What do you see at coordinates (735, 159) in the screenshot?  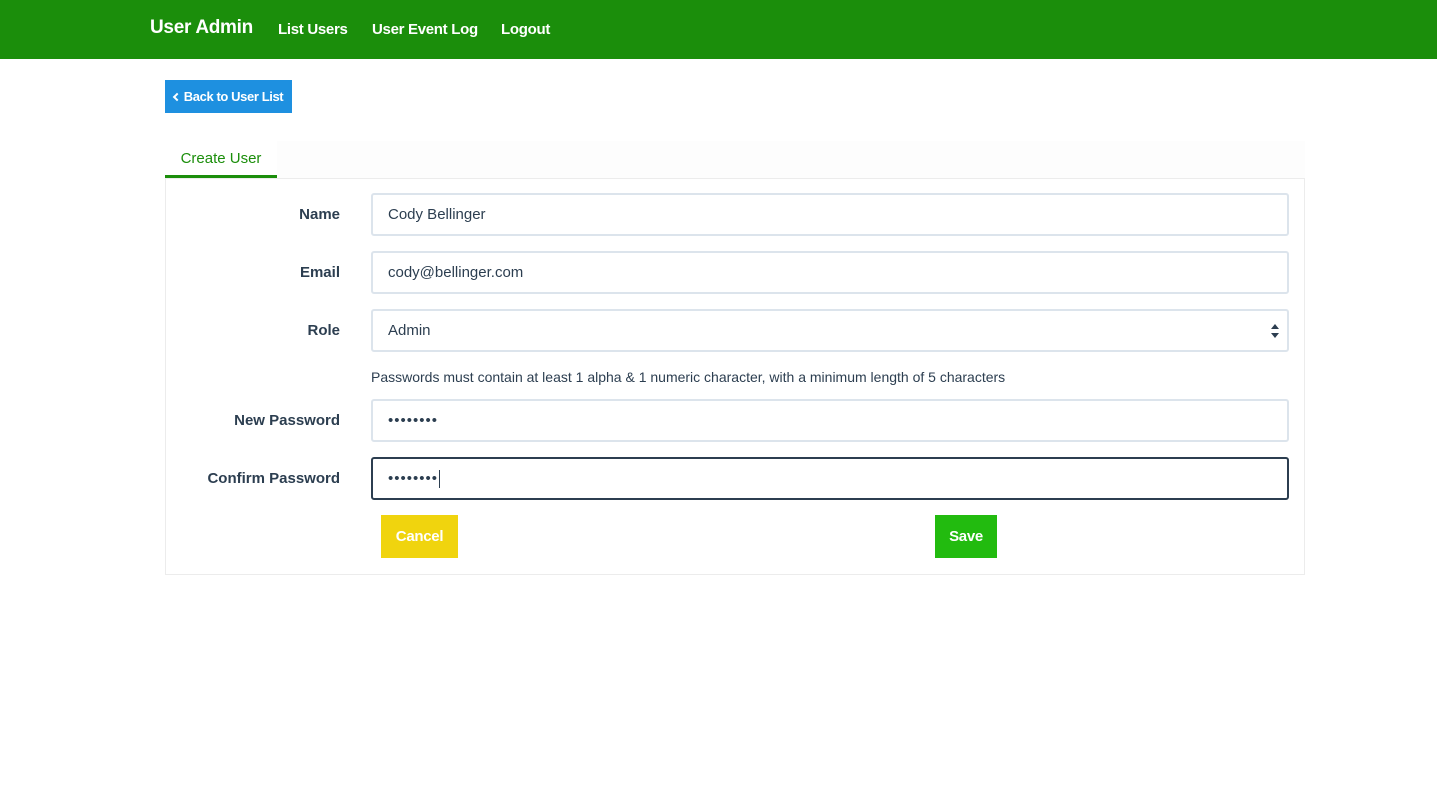 I see `tab-bar` at bounding box center [735, 159].